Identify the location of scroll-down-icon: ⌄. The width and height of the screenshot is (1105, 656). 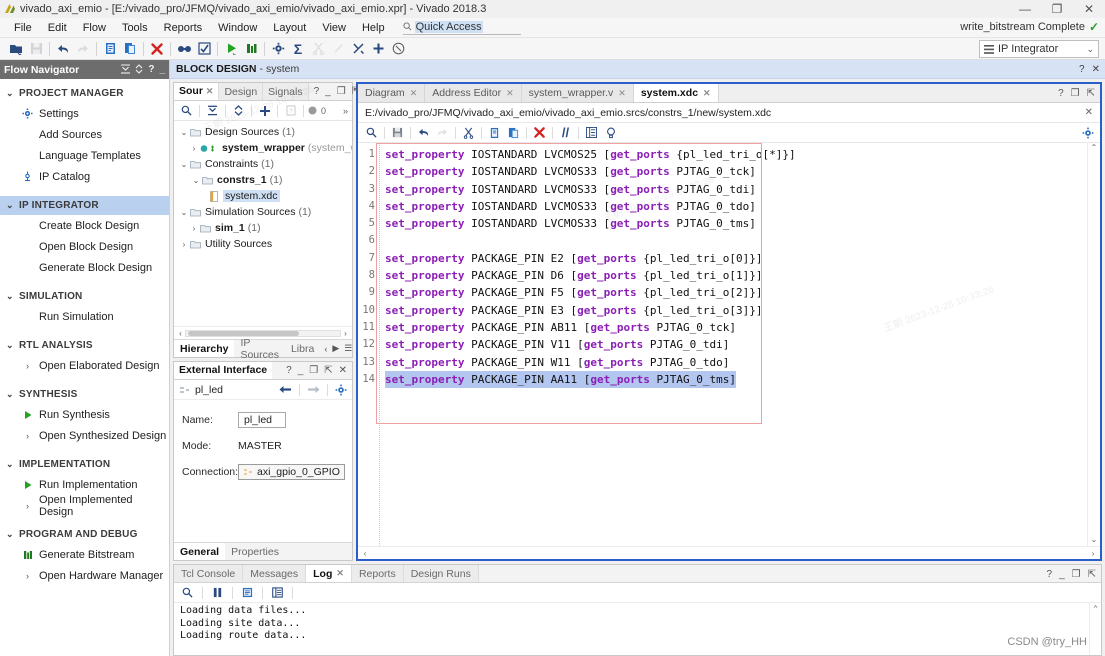
(1094, 540).